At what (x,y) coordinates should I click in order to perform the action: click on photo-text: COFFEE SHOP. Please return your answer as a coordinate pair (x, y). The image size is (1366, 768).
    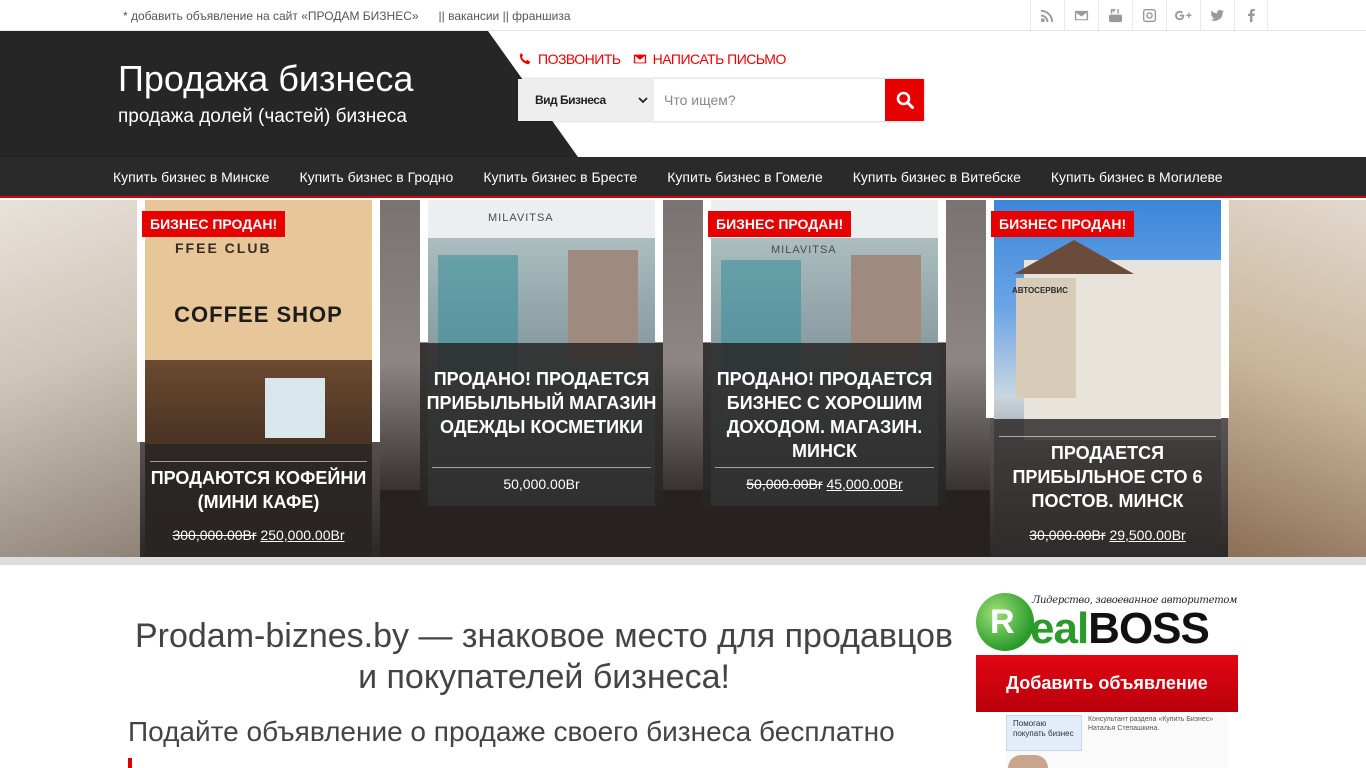
    Looking at the image, I should click on (258, 314).